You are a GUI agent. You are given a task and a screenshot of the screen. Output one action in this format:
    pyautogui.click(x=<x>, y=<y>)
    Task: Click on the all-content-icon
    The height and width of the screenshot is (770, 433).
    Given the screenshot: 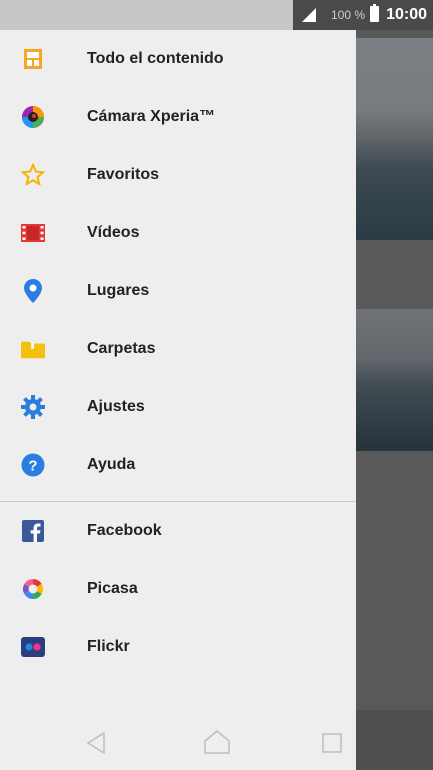 What is the action you would take?
    pyautogui.click(x=33, y=59)
    